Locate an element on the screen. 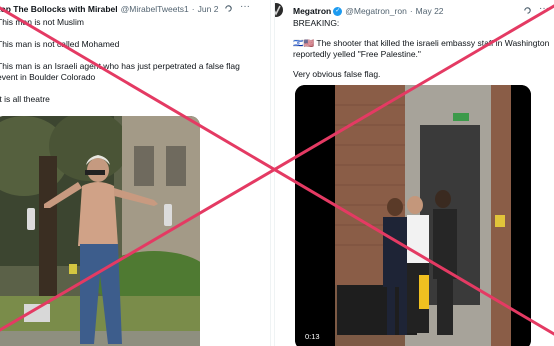  author-name: Stop The Bollocks with Mirabel is located at coordinates (59, 9).